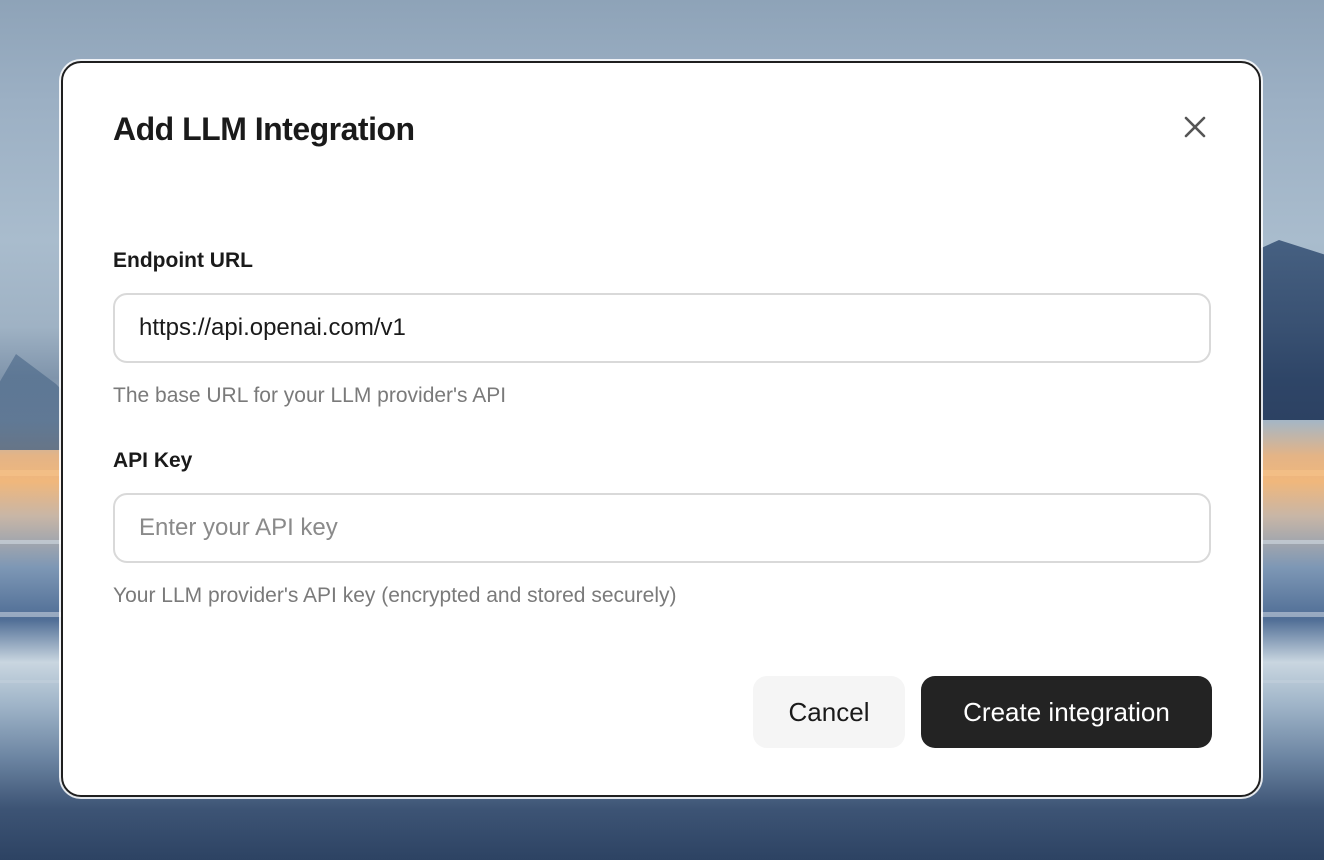 The image size is (1324, 860). What do you see at coordinates (662, 528) in the screenshot?
I see `api-key-input` at bounding box center [662, 528].